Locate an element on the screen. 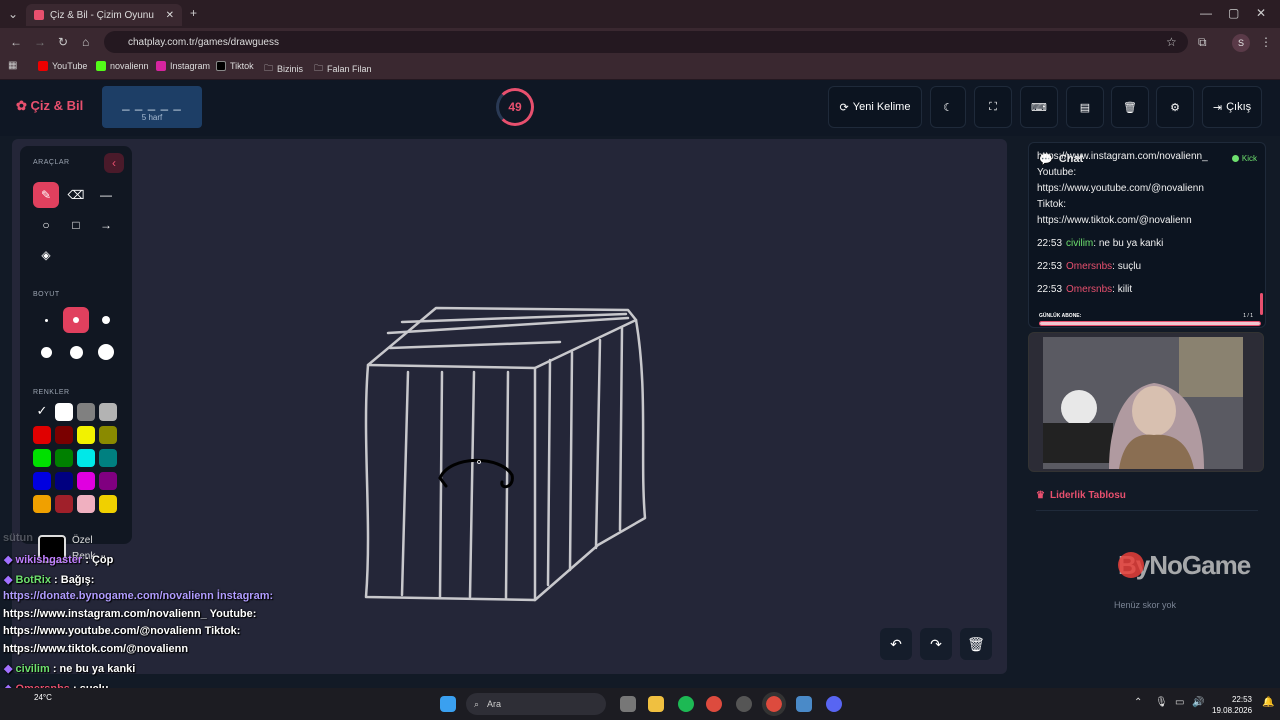 The width and height of the screenshot is (1280, 720). chat-timestamp: 22:53 is located at coordinates (1050, 243).